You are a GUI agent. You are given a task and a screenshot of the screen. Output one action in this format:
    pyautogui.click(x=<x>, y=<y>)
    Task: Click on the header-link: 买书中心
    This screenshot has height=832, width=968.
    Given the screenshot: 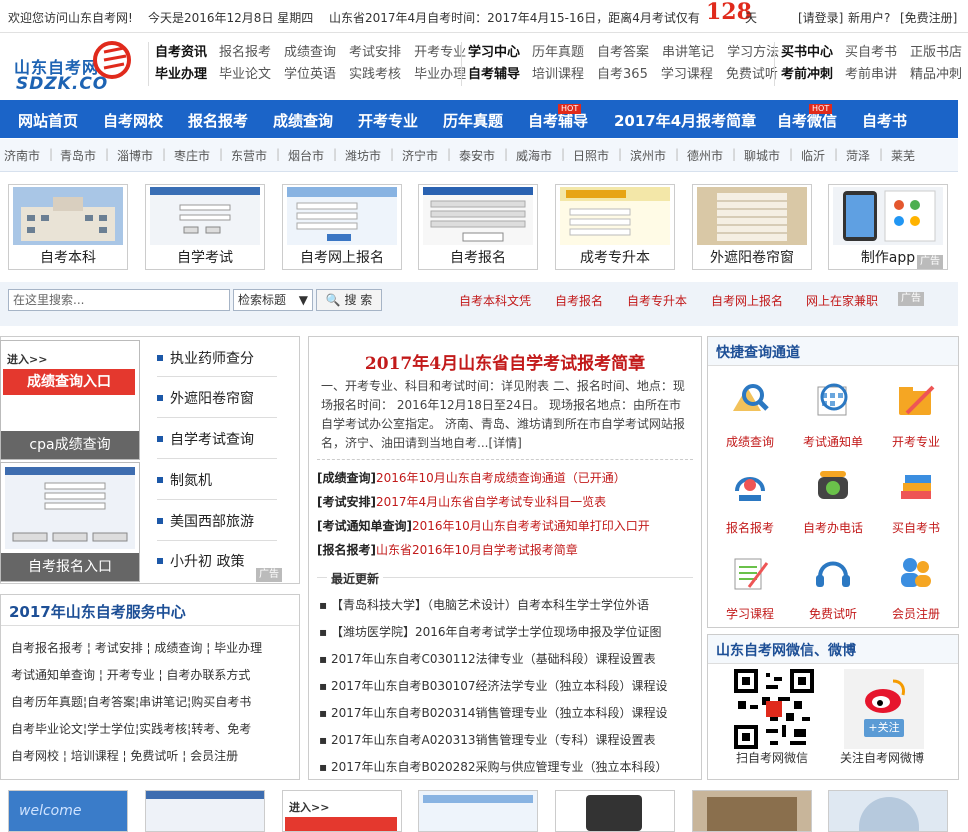 What is the action you would take?
    pyautogui.click(x=807, y=53)
    